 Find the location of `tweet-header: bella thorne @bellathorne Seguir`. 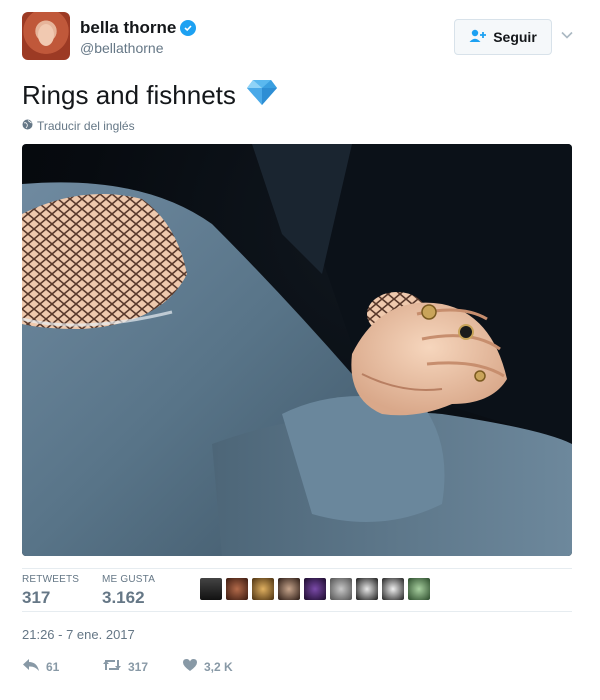

tweet-header: bella thorne @bellathorne Seguir is located at coordinates (300, 37).